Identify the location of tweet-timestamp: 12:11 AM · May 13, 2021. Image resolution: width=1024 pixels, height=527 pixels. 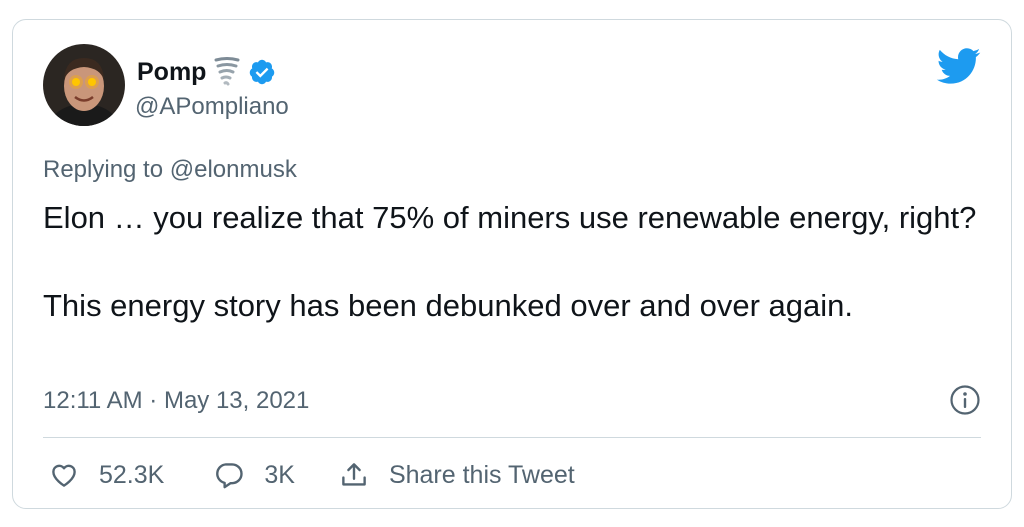
(176, 401).